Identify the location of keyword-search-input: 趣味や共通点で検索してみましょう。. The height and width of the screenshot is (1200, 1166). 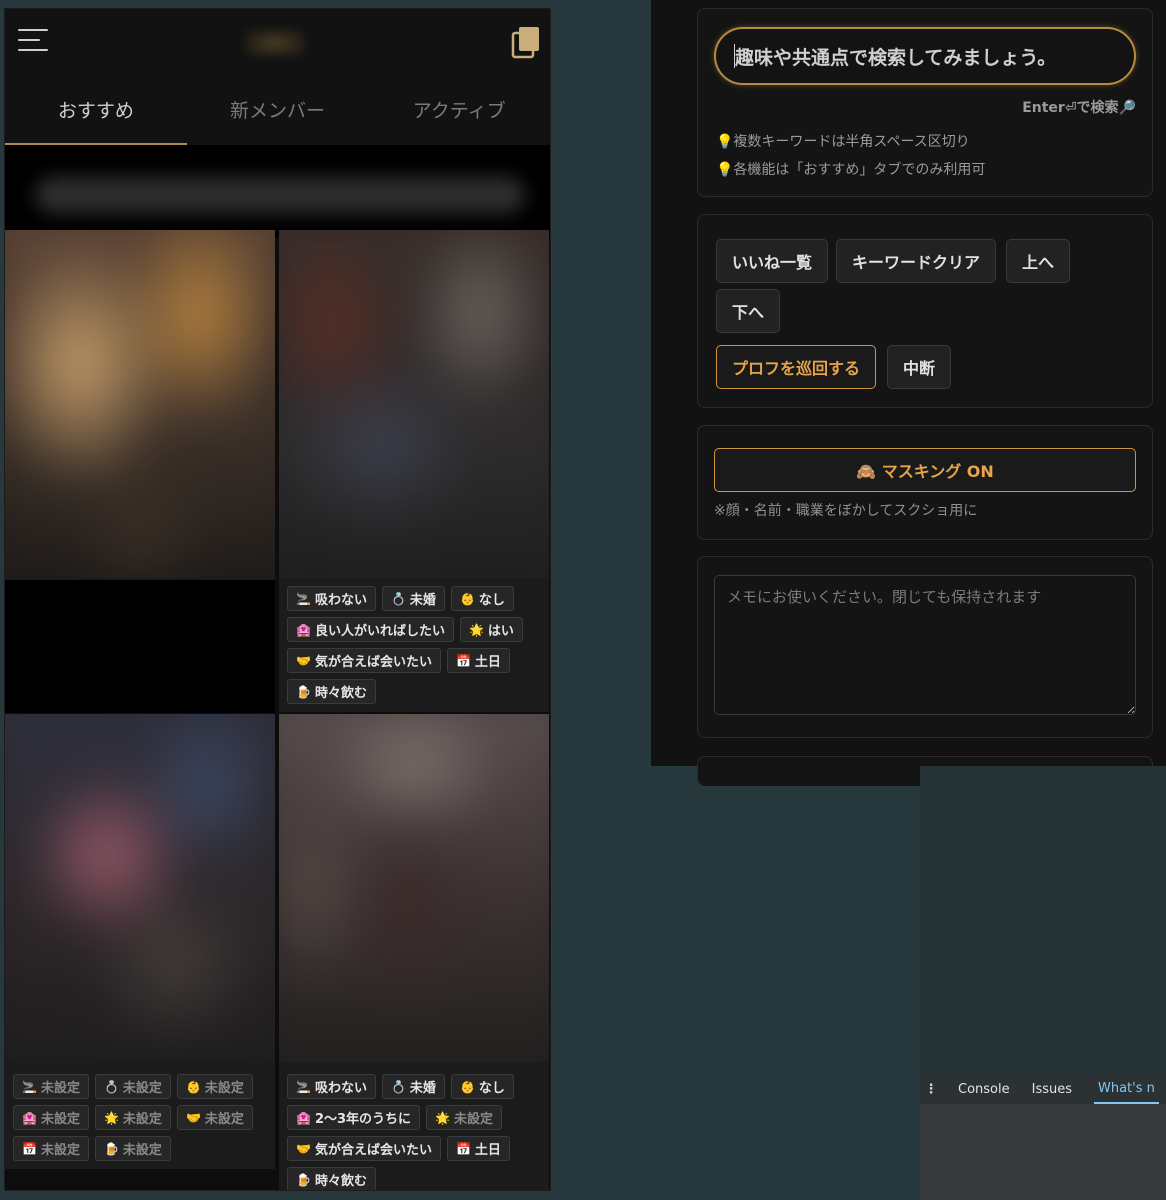
(925, 56).